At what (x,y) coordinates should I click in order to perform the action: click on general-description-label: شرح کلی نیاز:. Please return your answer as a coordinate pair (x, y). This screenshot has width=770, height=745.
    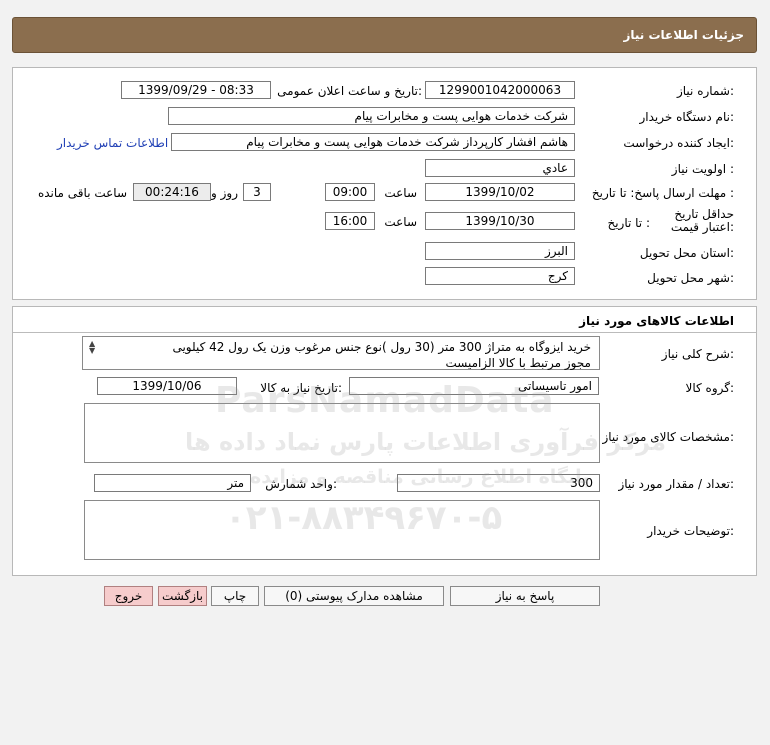
    Looking at the image, I should click on (697, 354).